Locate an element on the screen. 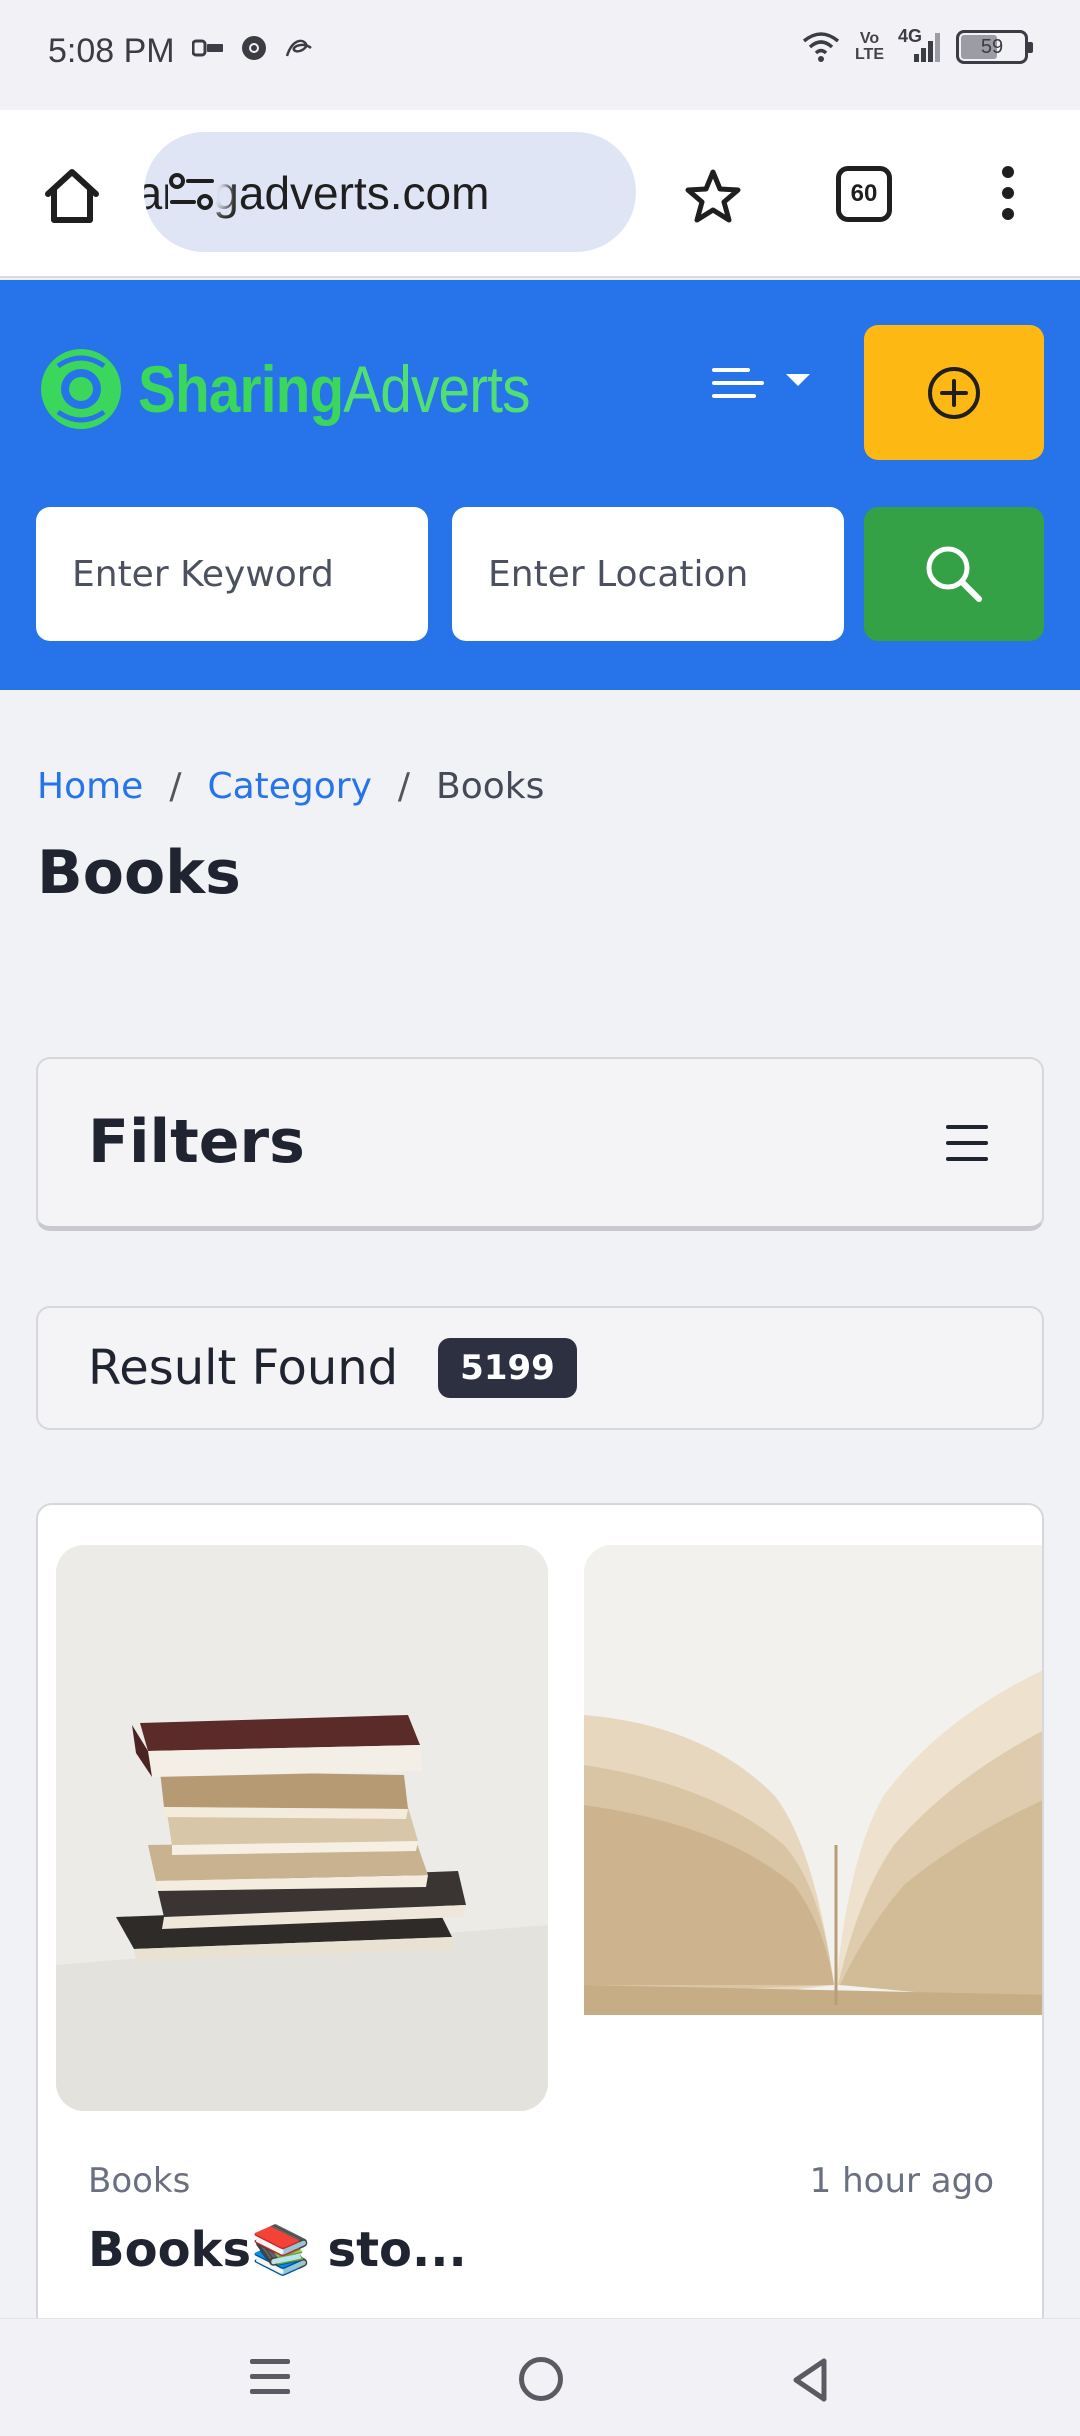 The image size is (1080, 2436). plus-circle-icon is located at coordinates (954, 392).